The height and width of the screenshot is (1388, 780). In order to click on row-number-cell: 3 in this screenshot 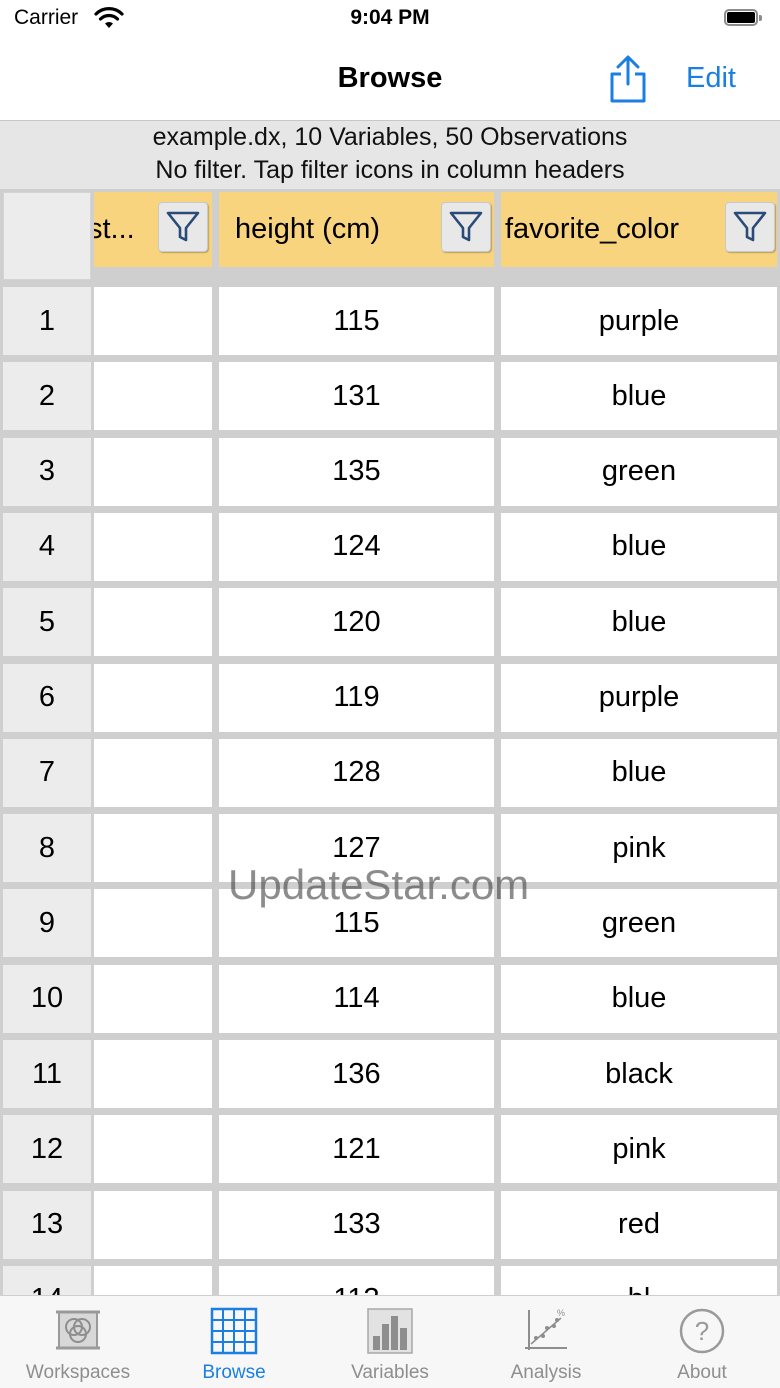, I will do `click(47, 471)`.